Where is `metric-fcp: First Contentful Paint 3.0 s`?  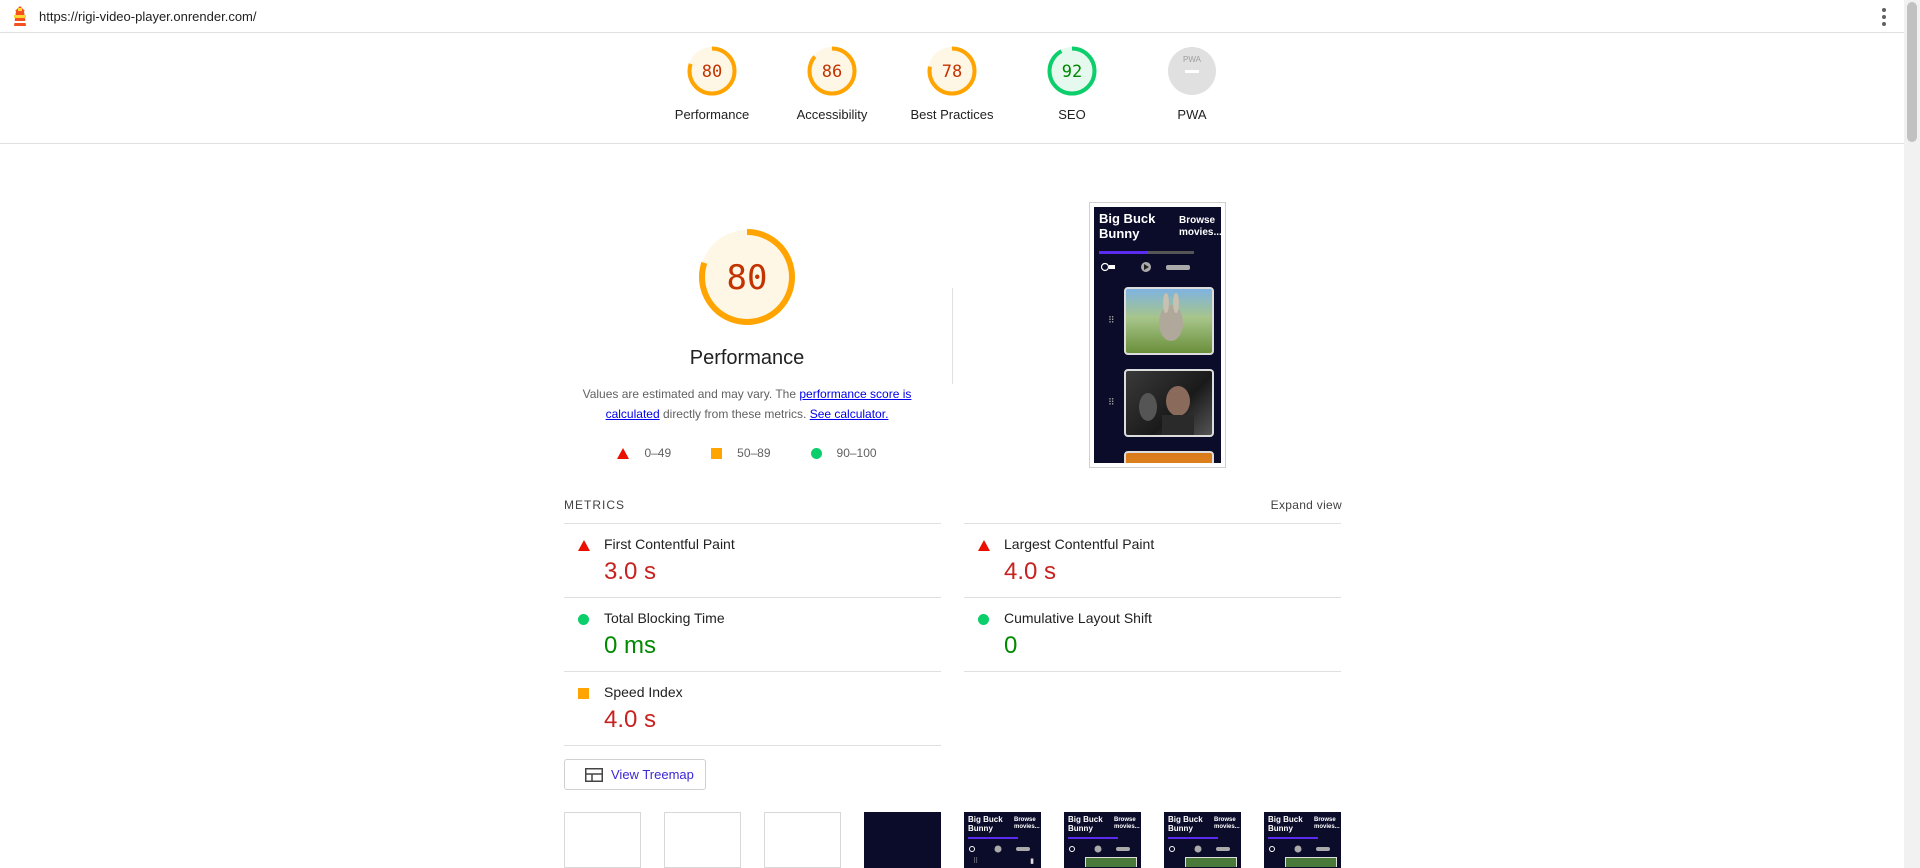 metric-fcp: First Contentful Paint 3.0 s is located at coordinates (752, 560).